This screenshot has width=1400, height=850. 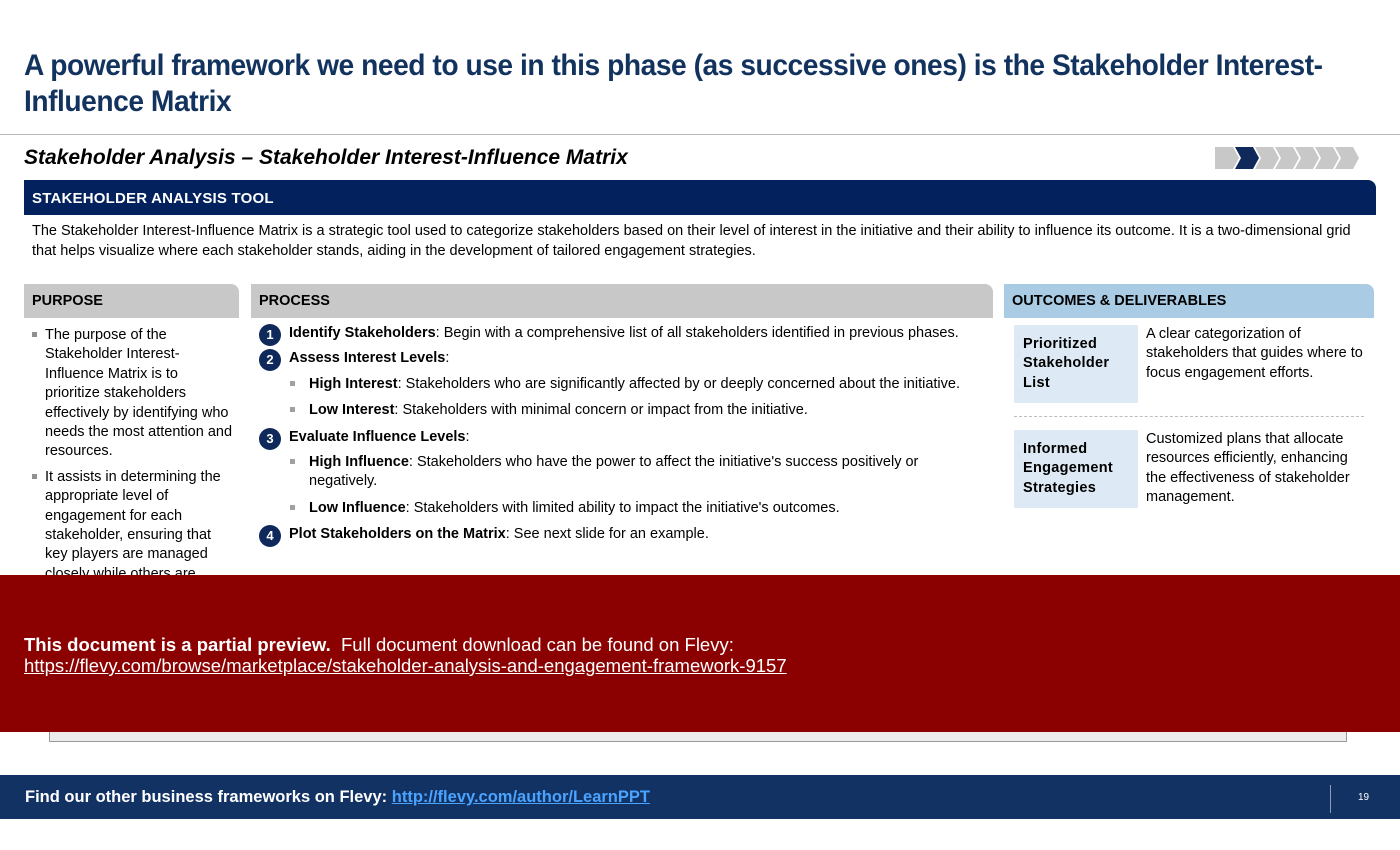 I want to click on outcome-label: Prioritized Stakeholder List, so click(x=1076, y=364).